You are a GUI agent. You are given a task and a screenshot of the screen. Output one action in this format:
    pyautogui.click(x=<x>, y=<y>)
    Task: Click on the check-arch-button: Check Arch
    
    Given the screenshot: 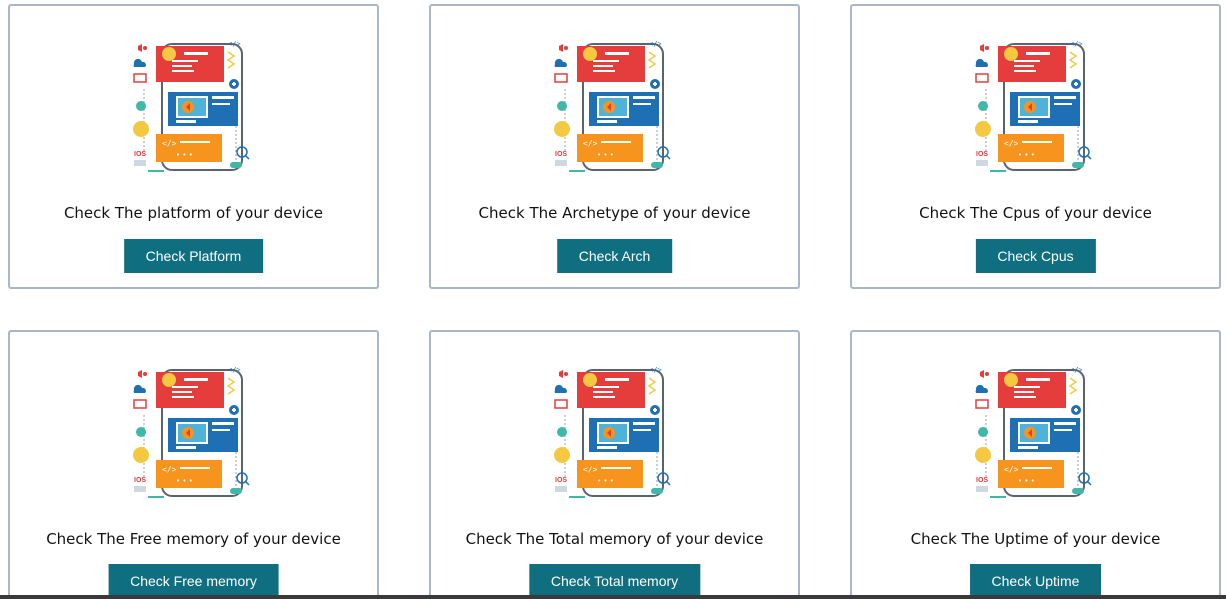 What is the action you would take?
    pyautogui.click(x=614, y=256)
    